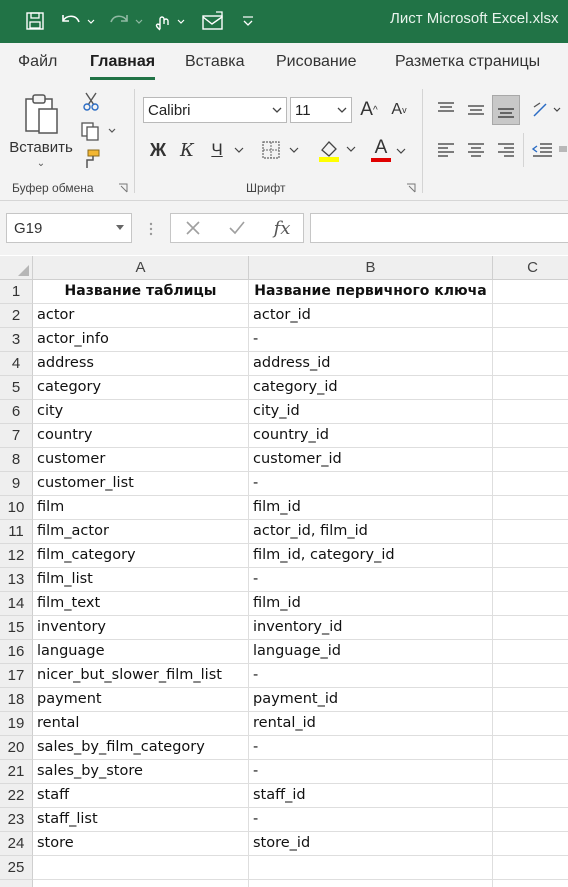  I want to click on decrease-indent-icon, so click(542, 150).